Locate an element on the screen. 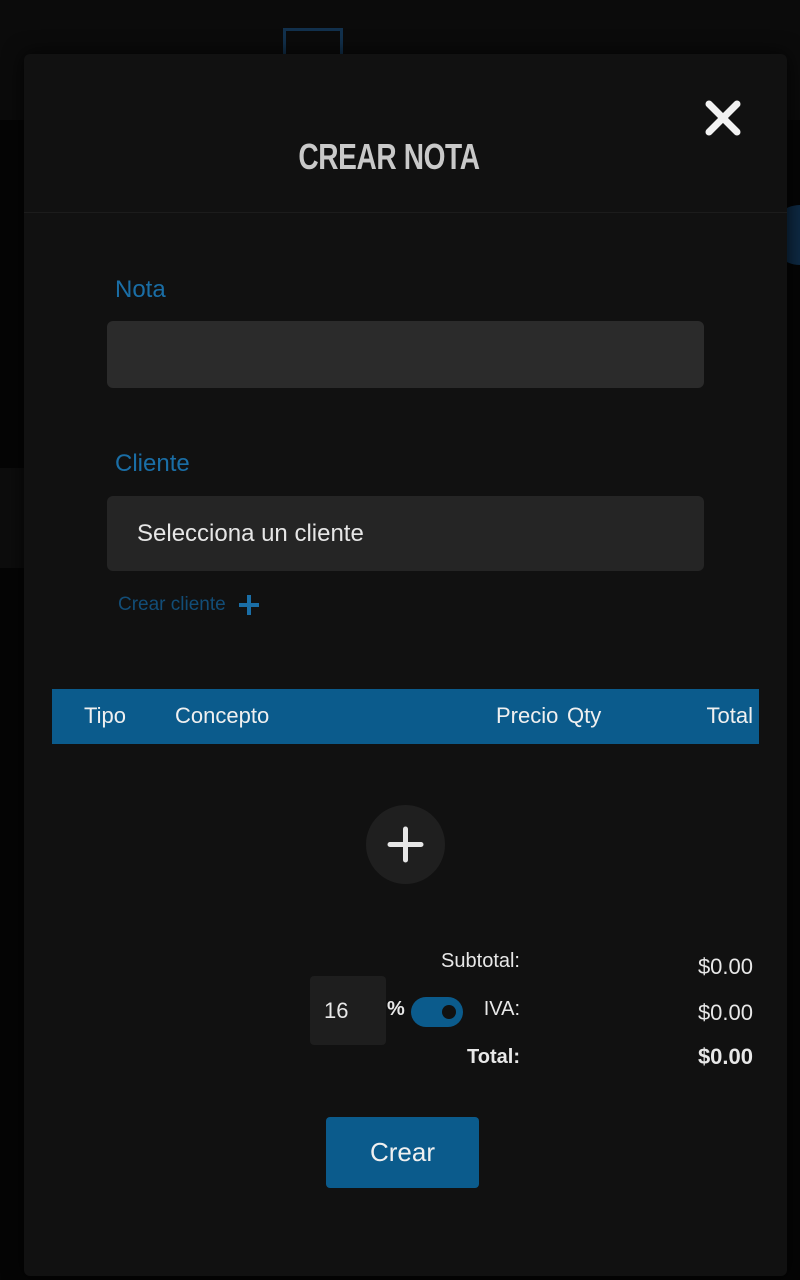 This screenshot has height=1280, width=800. close-button is located at coordinates (723, 118).